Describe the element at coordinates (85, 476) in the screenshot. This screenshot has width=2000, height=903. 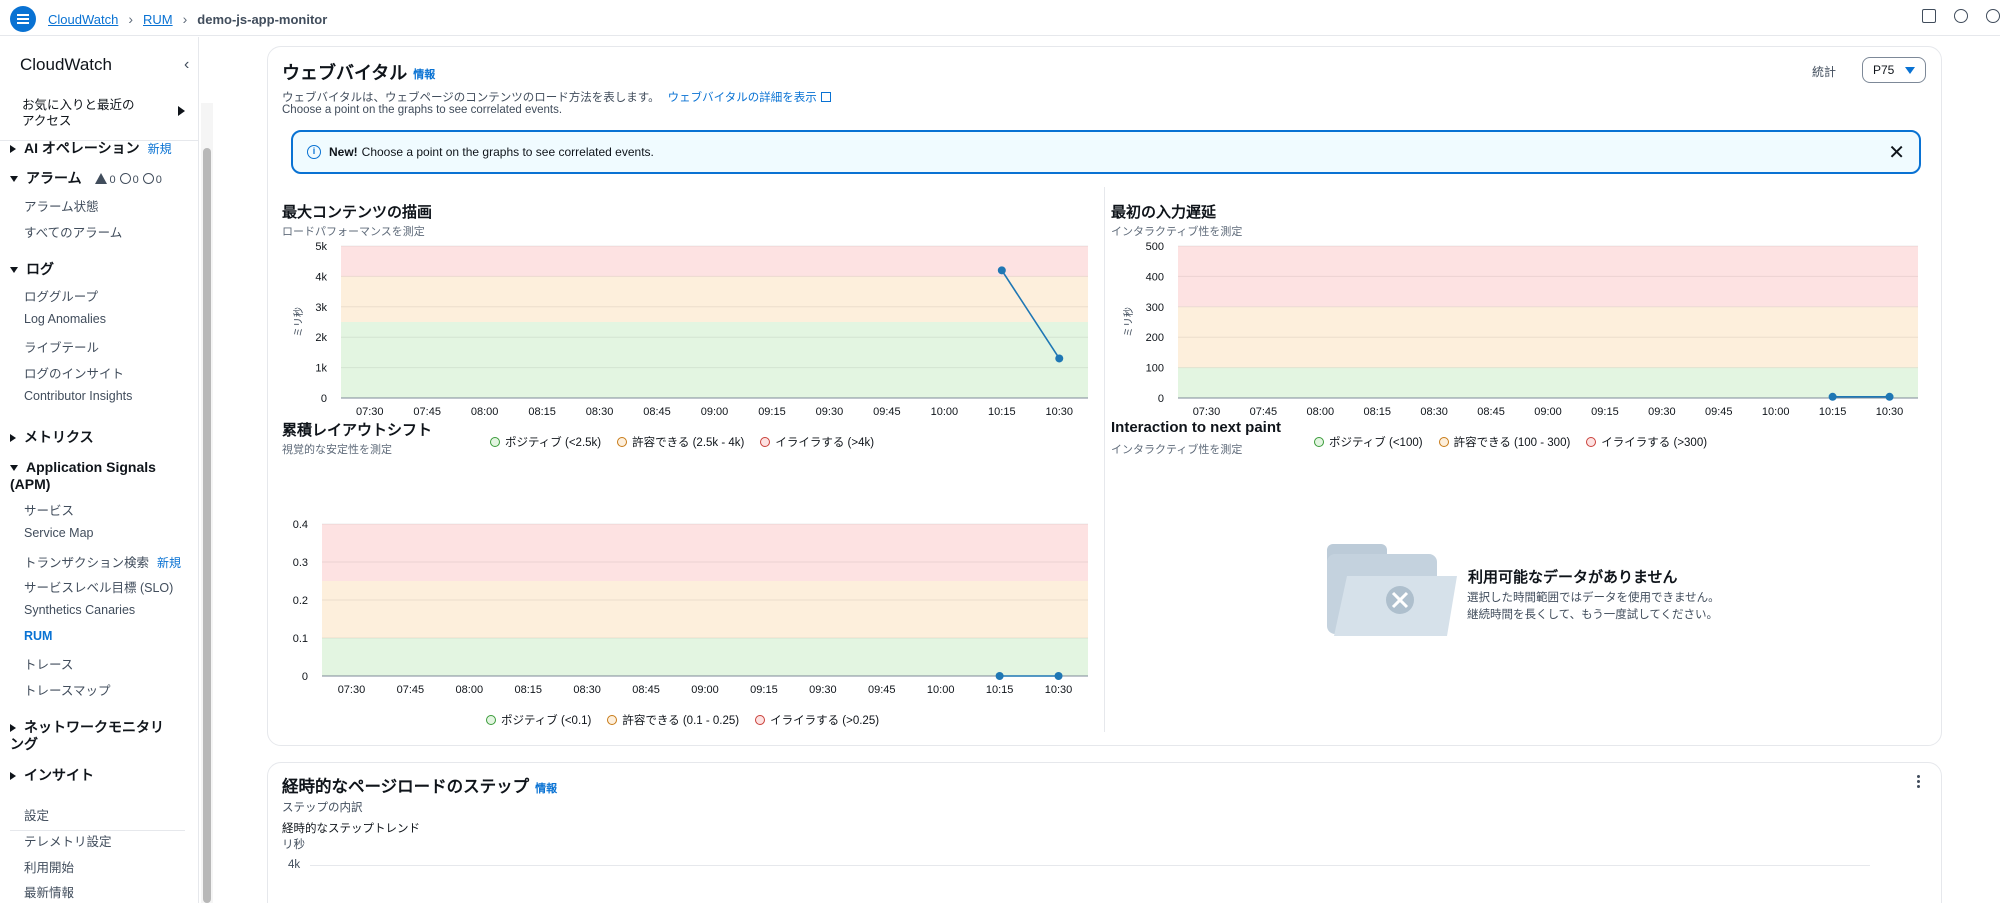
I see `sidebar-section-apm: Application Signals (APM)` at that location.